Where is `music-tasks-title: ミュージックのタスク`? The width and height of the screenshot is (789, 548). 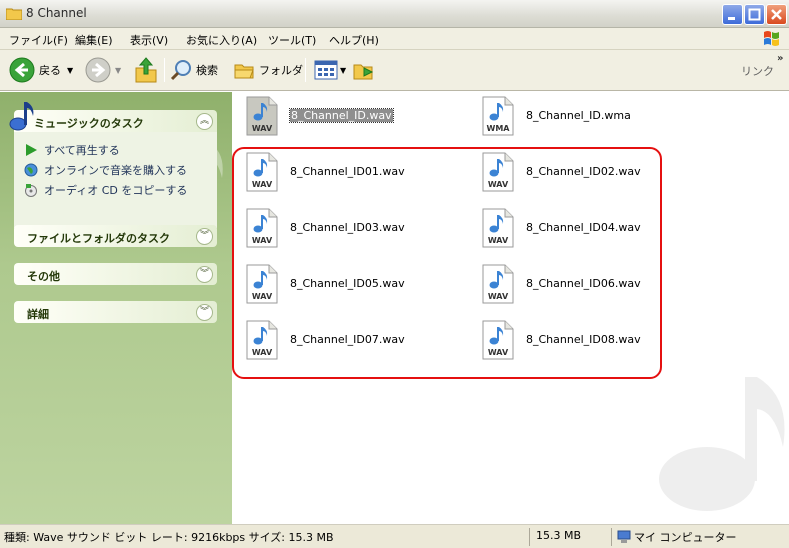 music-tasks-title: ミュージックのタスク is located at coordinates (89, 123).